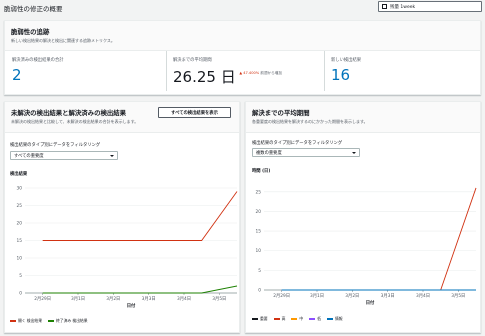  I want to click on legend-item: 高, so click(279, 319).